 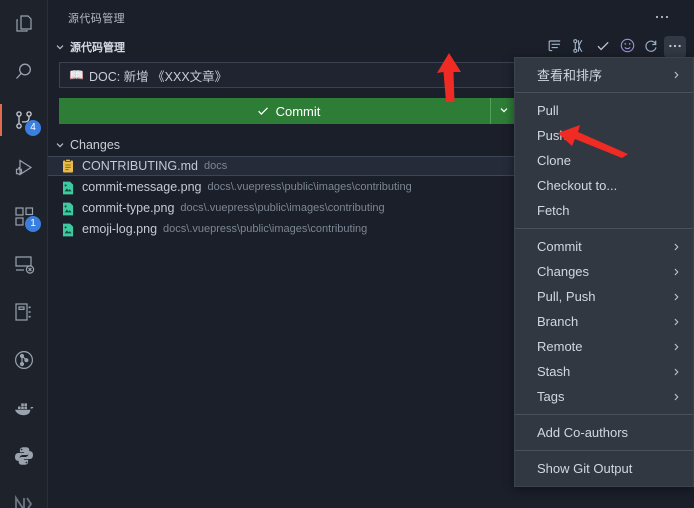 I want to click on menu-item-show-git-output: Show Git Output, so click(x=604, y=468).